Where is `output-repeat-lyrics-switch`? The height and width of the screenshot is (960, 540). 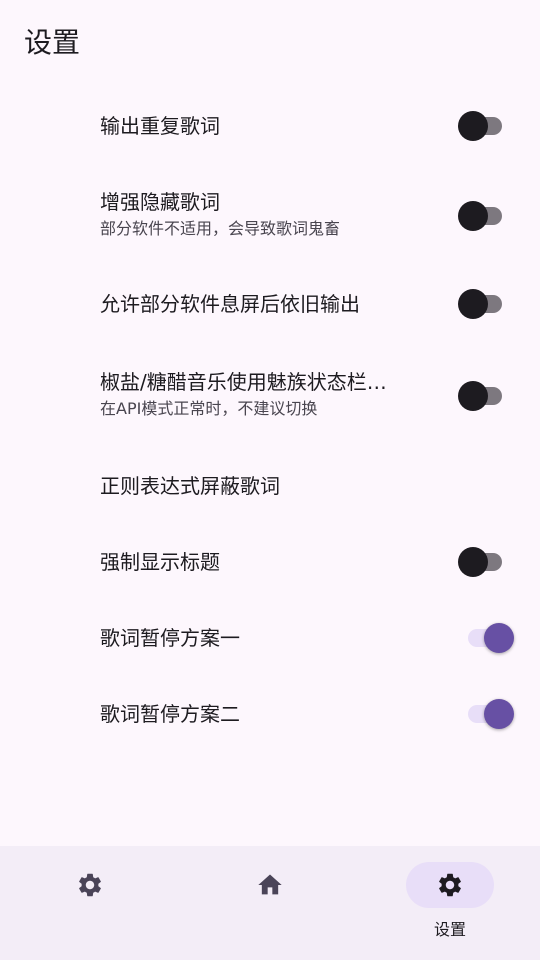
output-repeat-lyrics-switch is located at coordinates (480, 126).